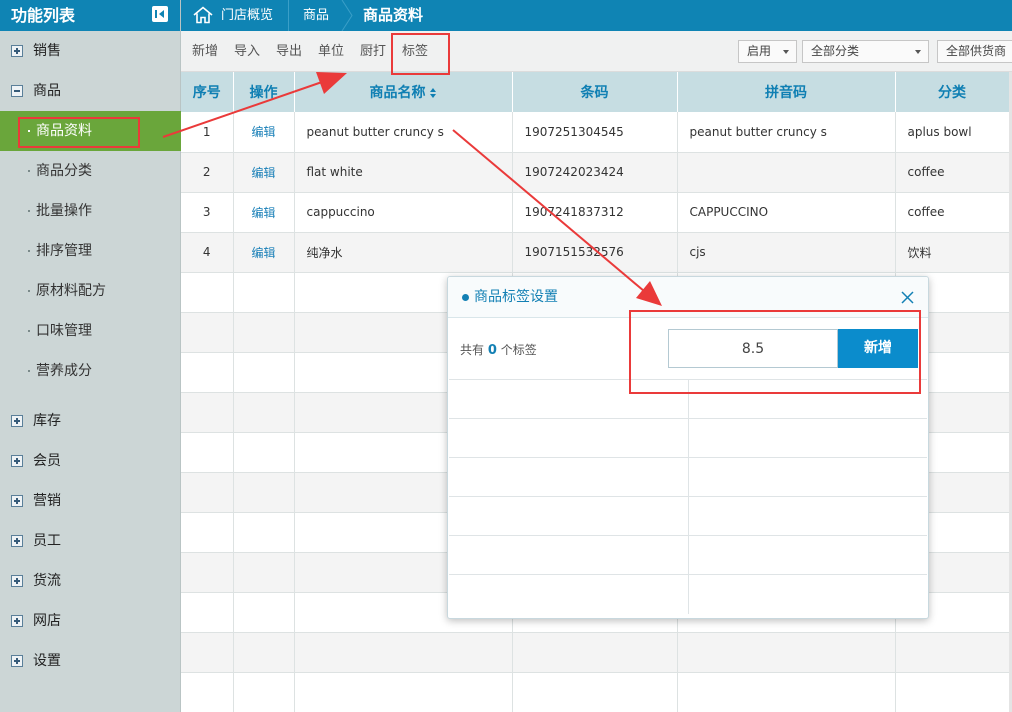 The width and height of the screenshot is (1012, 712). Describe the element at coordinates (786, 212) in the screenshot. I see `cell-pinyin: CAPPUCCINO` at that location.